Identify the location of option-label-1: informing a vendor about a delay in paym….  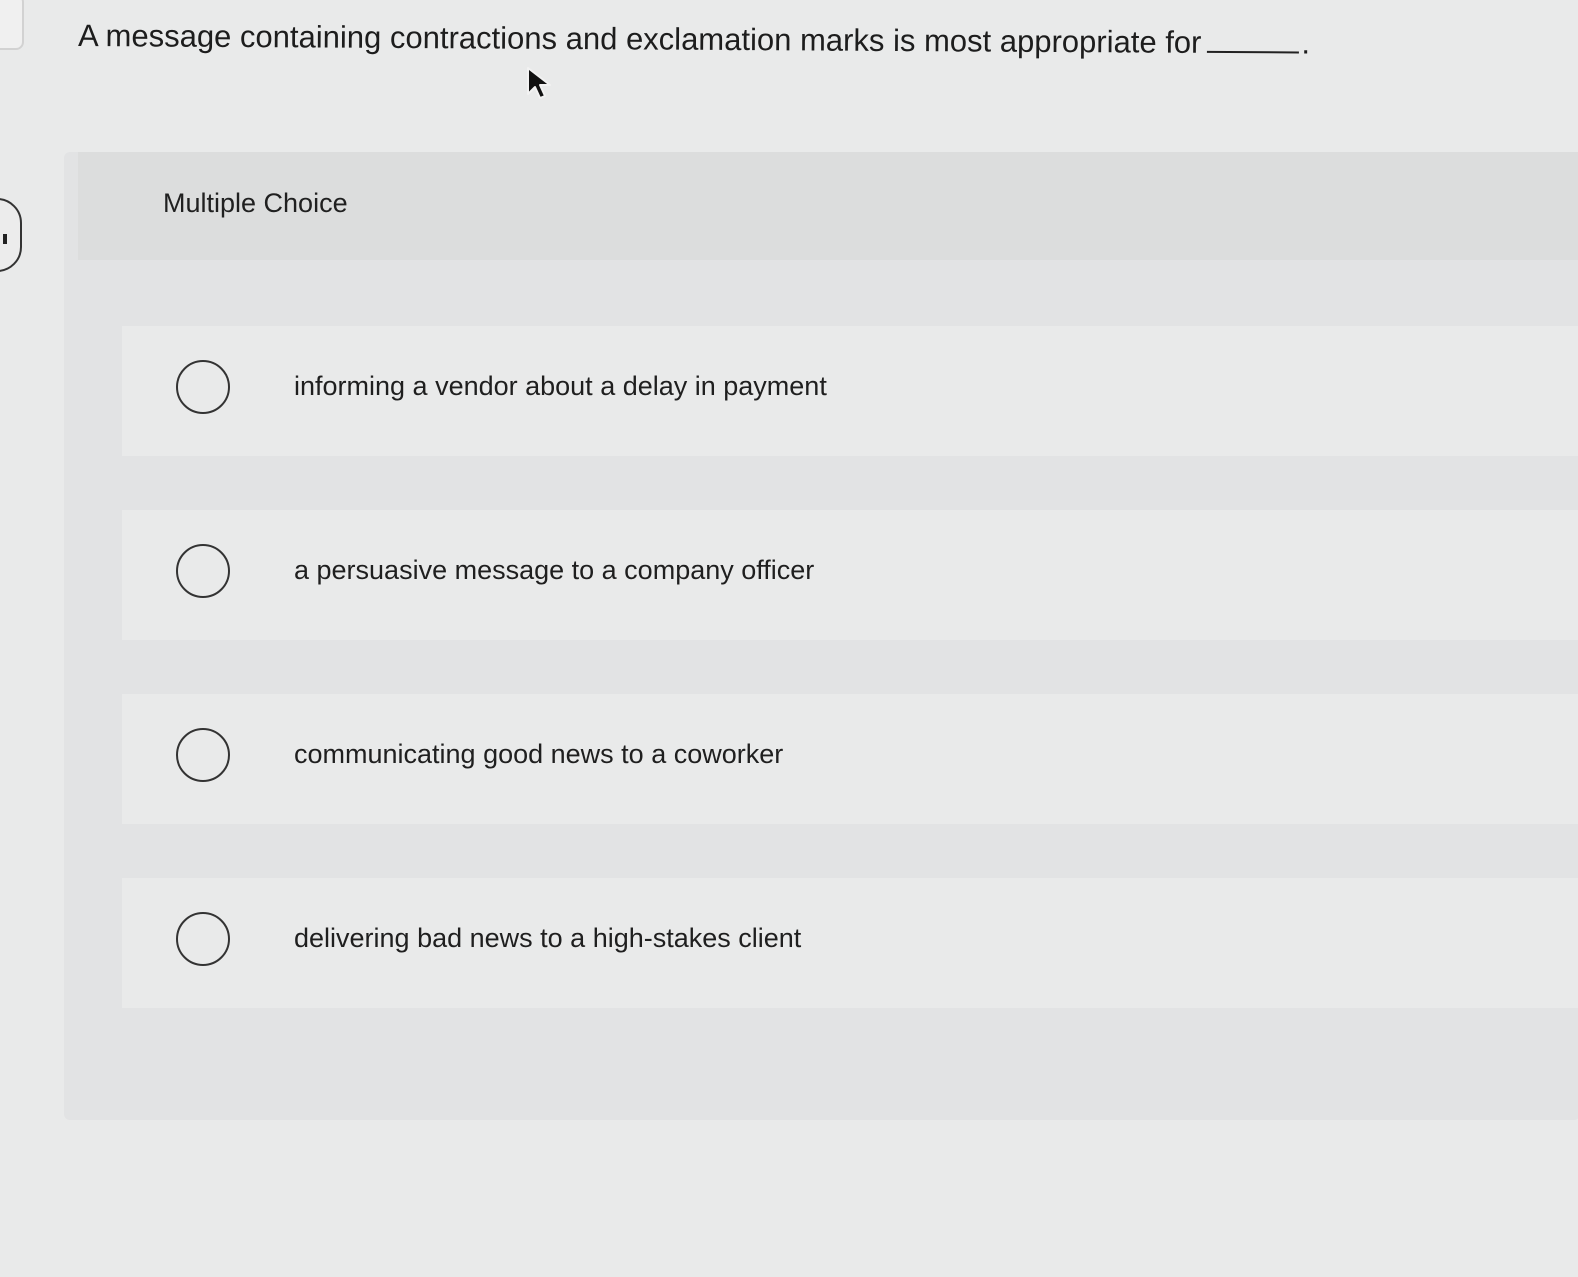
(560, 386).